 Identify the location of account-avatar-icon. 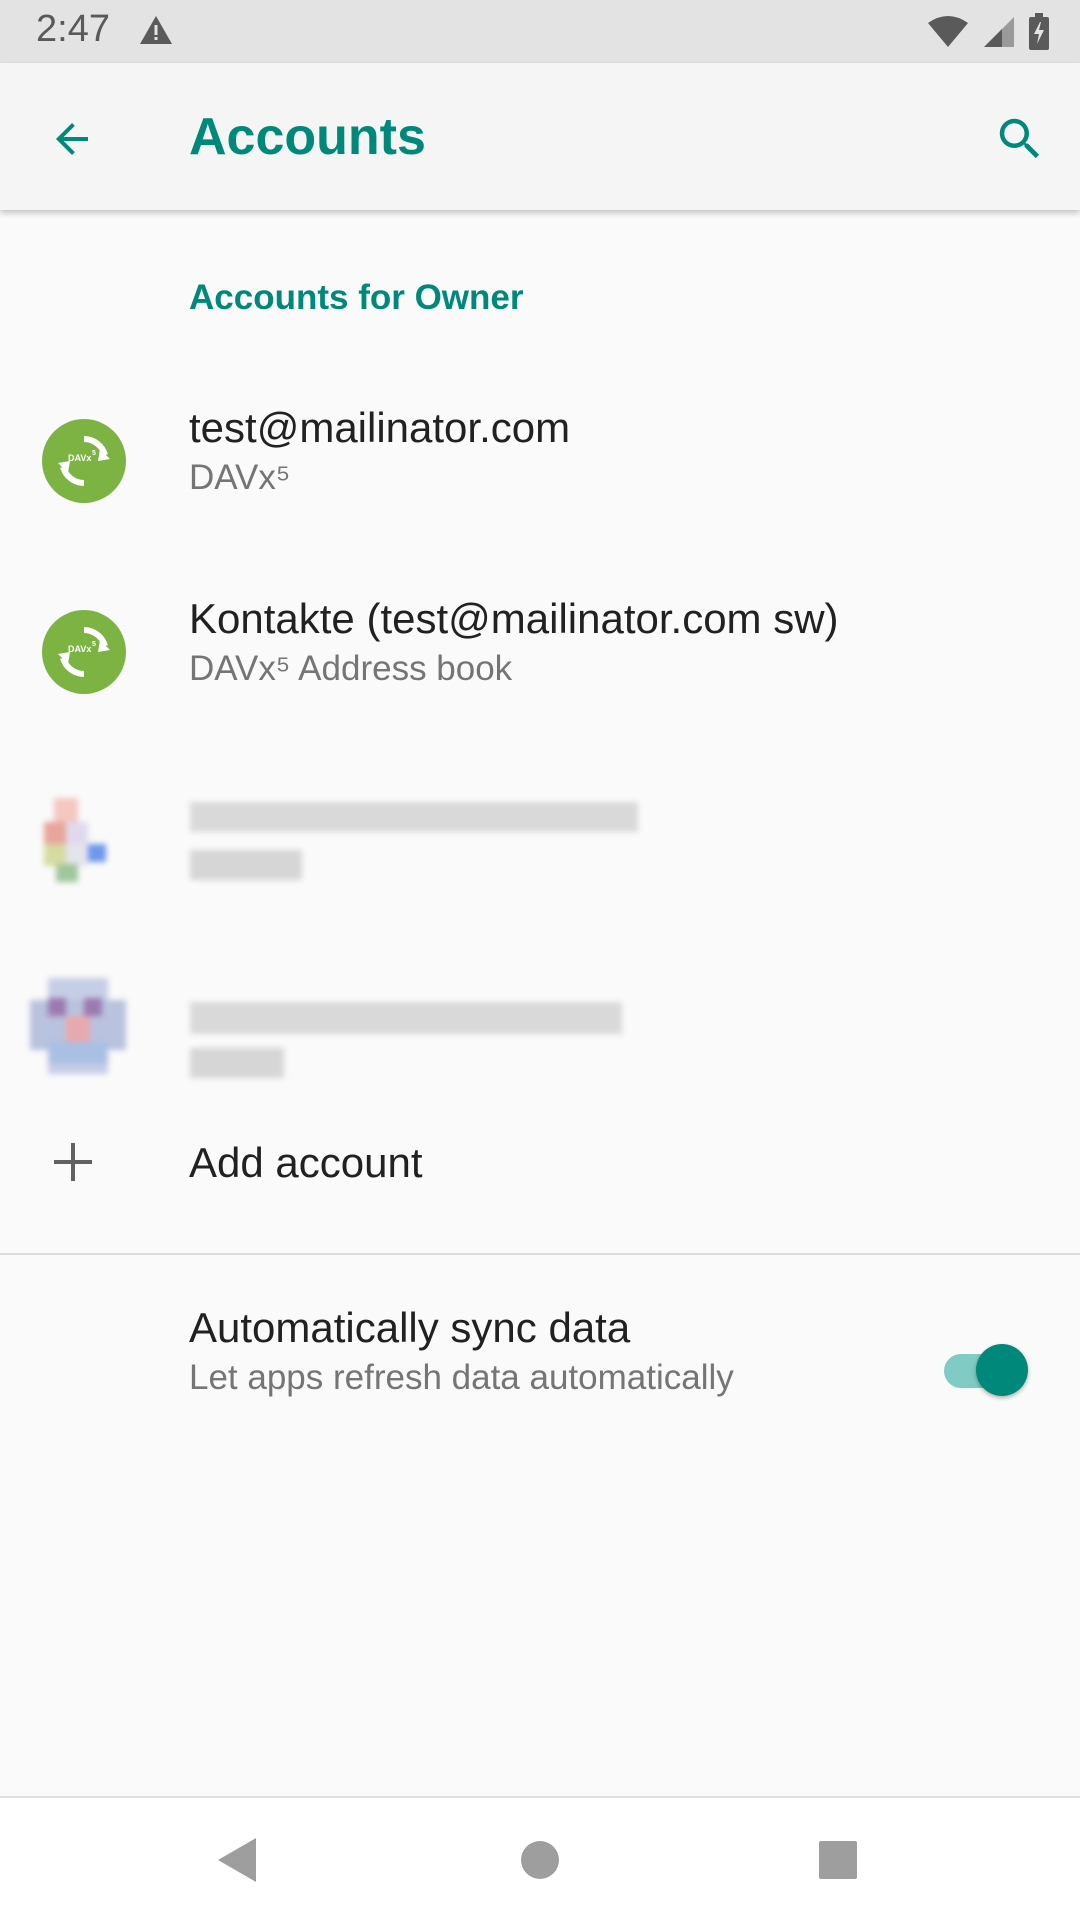
(78, 1026).